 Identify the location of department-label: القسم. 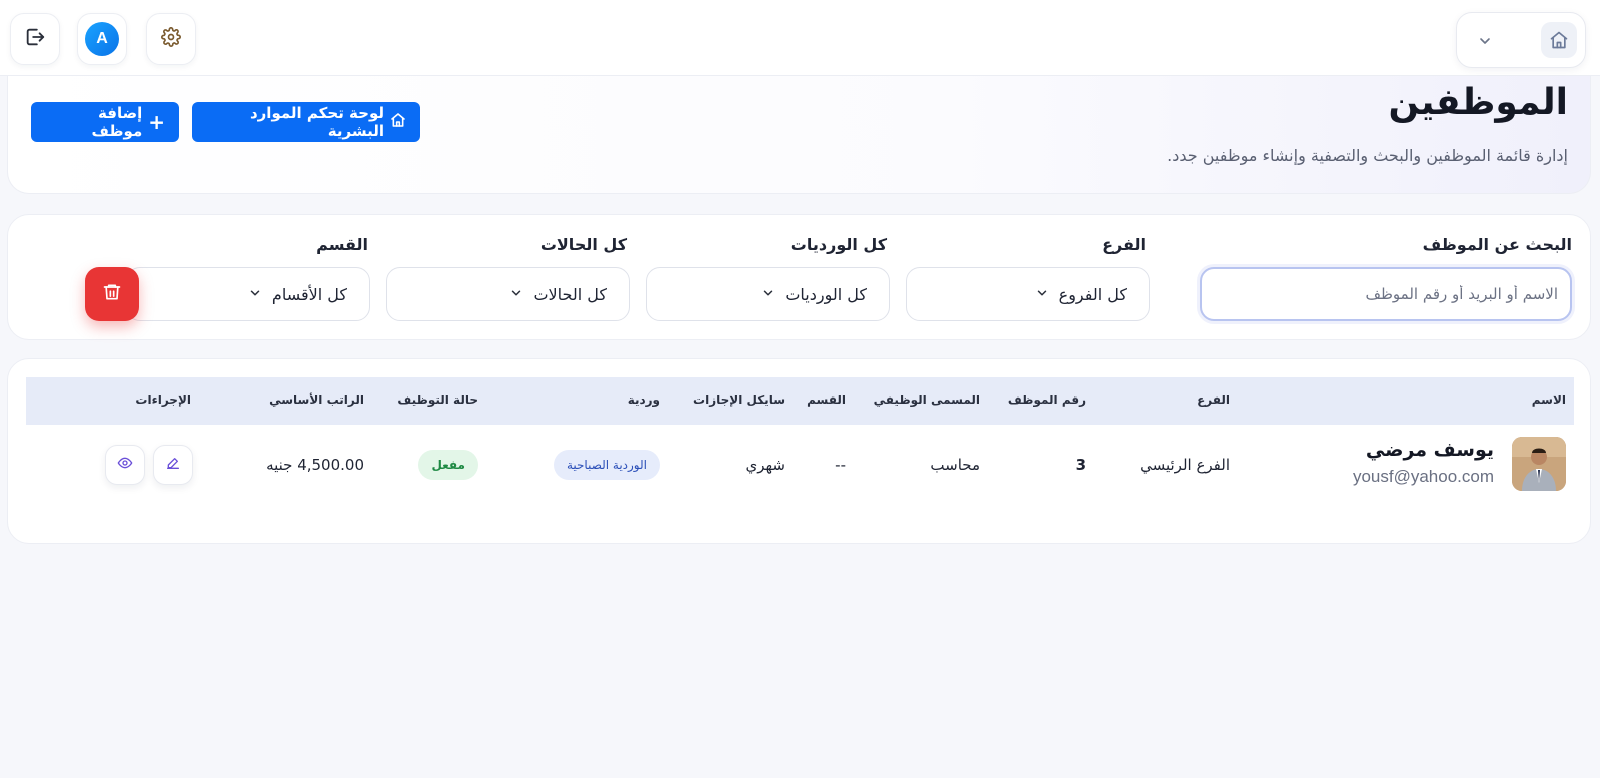
(342, 244).